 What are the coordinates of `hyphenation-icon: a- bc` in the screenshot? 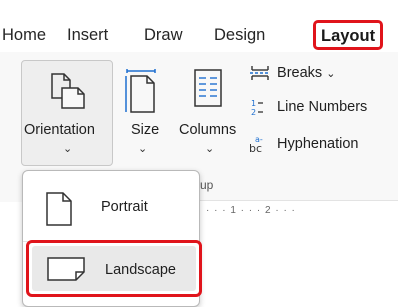 It's located at (256, 144).